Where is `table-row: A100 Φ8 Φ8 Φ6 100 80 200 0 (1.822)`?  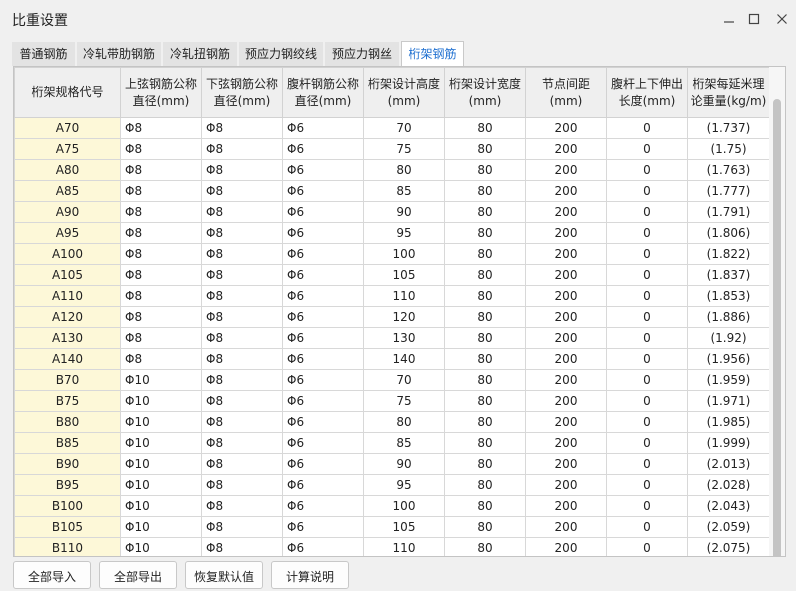
table-row: A100 Φ8 Φ8 Φ6 100 80 200 0 (1.822) is located at coordinates (392, 254).